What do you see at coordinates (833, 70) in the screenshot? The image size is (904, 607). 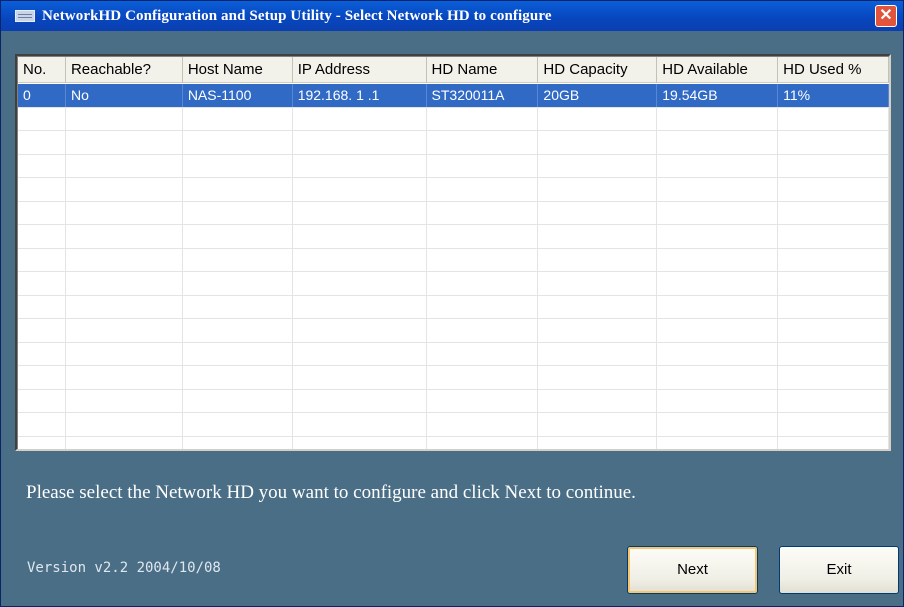 I see `column-header-hd-used: HD Used %` at bounding box center [833, 70].